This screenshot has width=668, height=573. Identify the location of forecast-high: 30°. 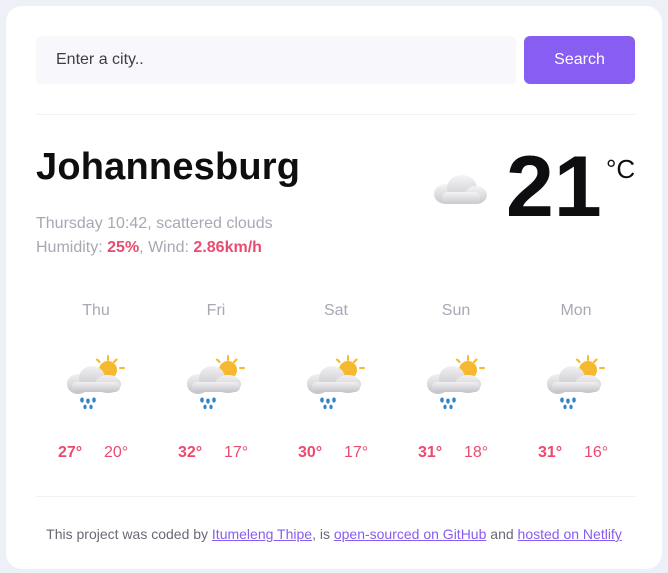
(310, 452).